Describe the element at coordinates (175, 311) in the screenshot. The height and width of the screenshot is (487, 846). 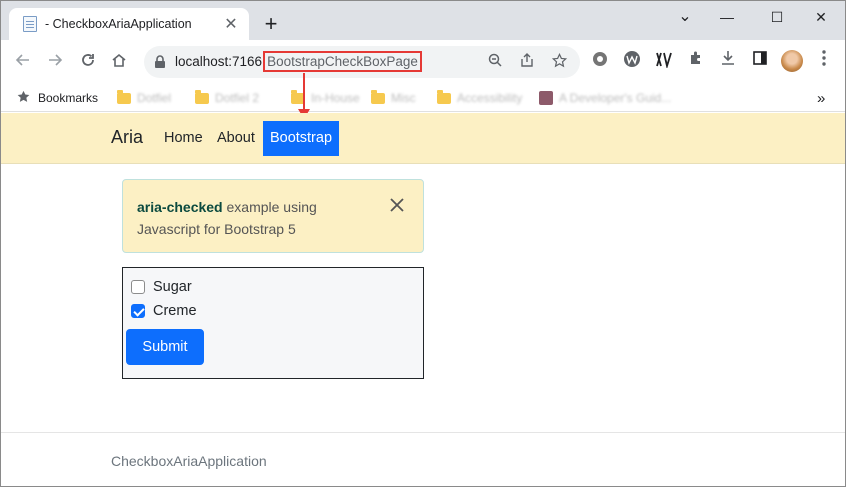
I see `creme-label: Creme` at that location.